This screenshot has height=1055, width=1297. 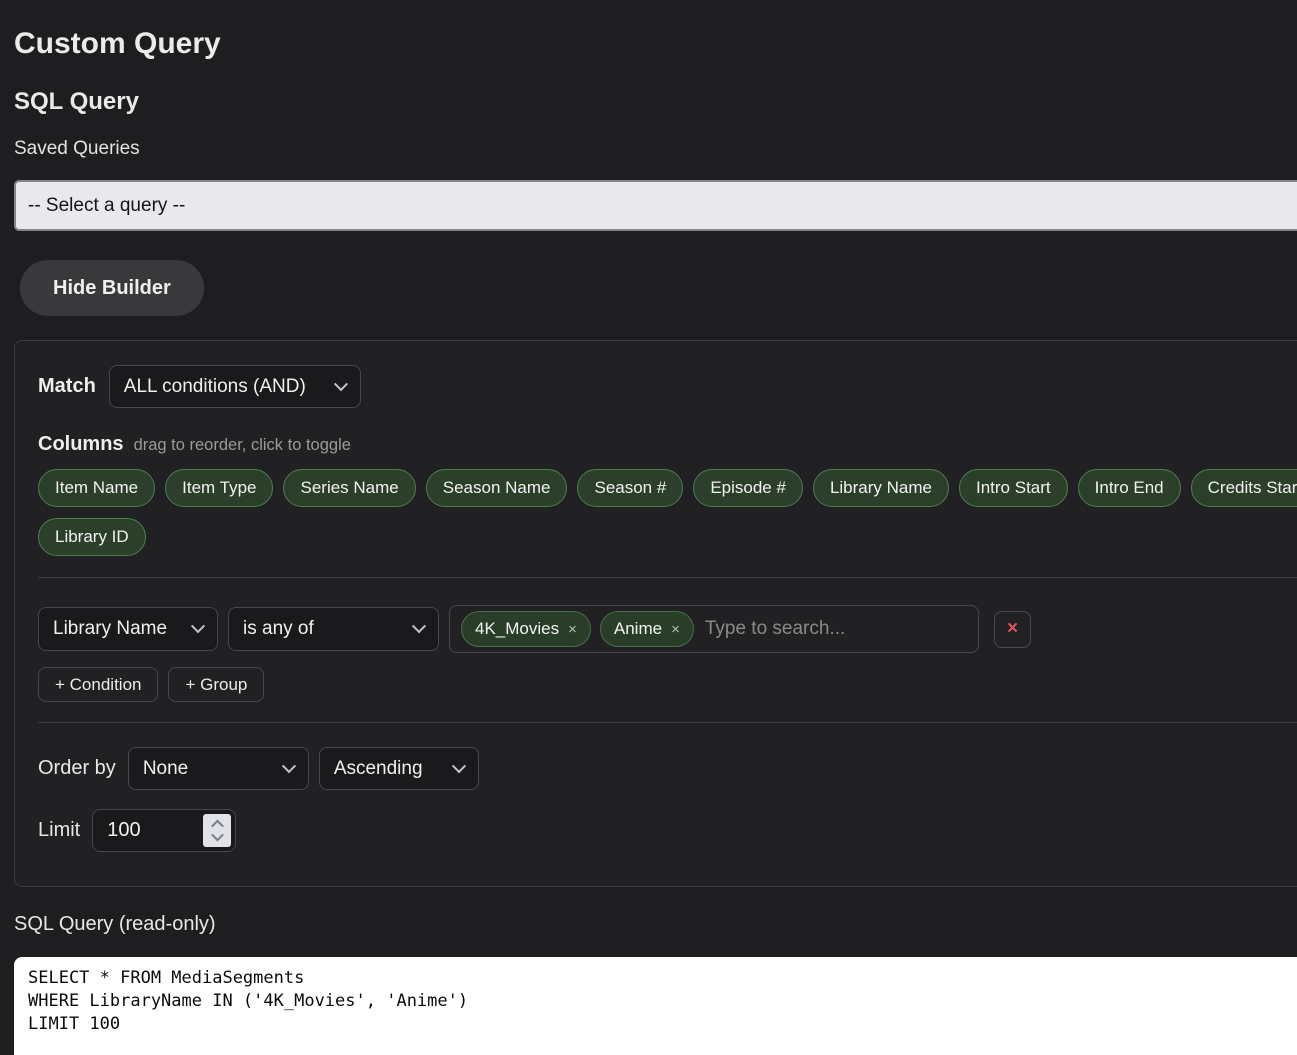 What do you see at coordinates (748, 488) in the screenshot?
I see `column-pill-episode-number: Episode #` at bounding box center [748, 488].